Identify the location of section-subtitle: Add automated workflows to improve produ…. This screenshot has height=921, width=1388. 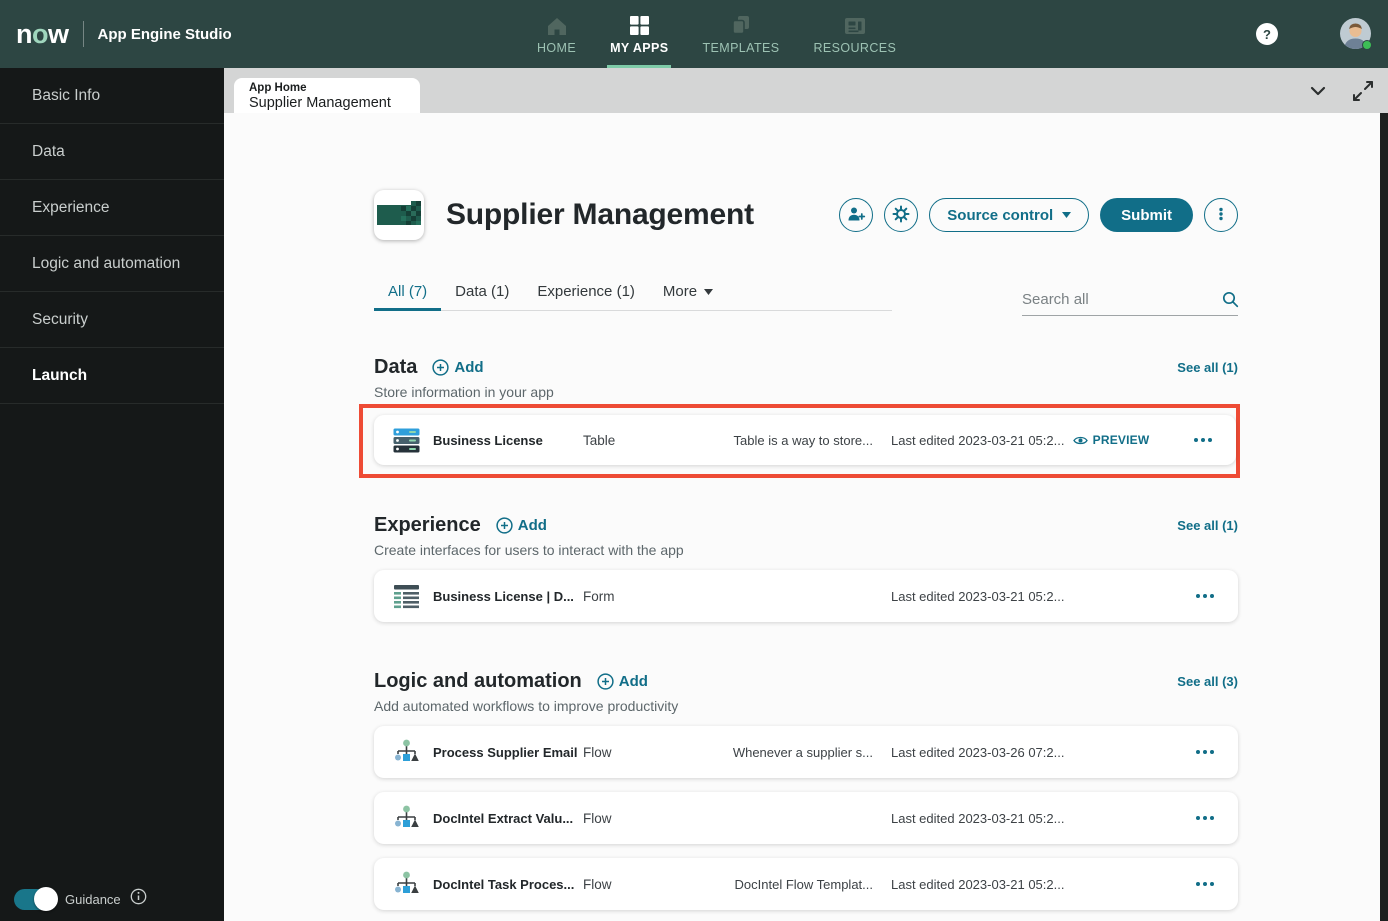
(526, 706).